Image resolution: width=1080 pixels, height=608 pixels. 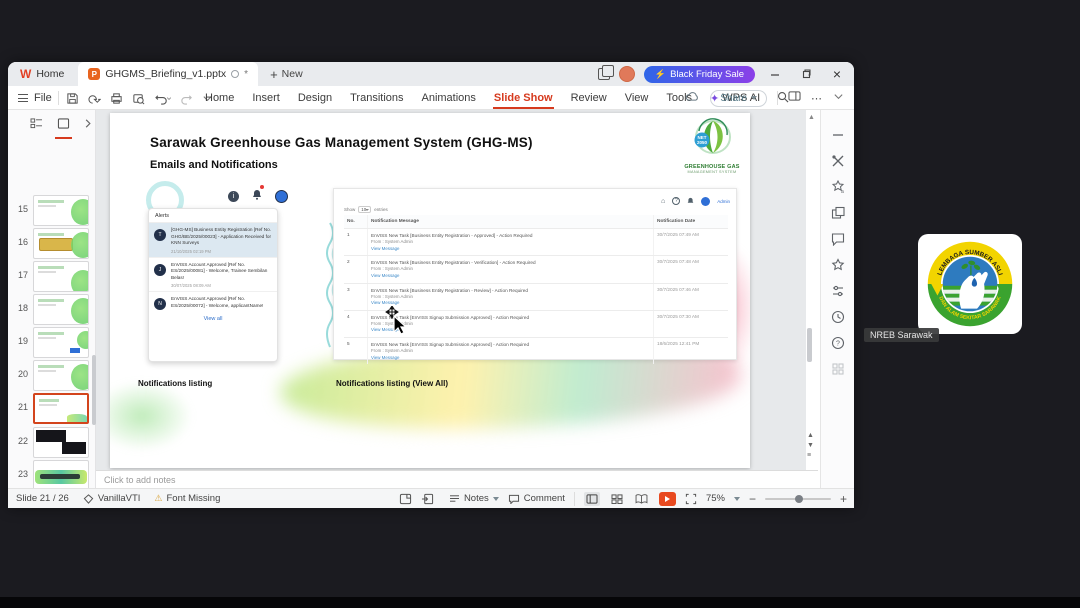 I want to click on zoom-slider, so click(x=797, y=498).